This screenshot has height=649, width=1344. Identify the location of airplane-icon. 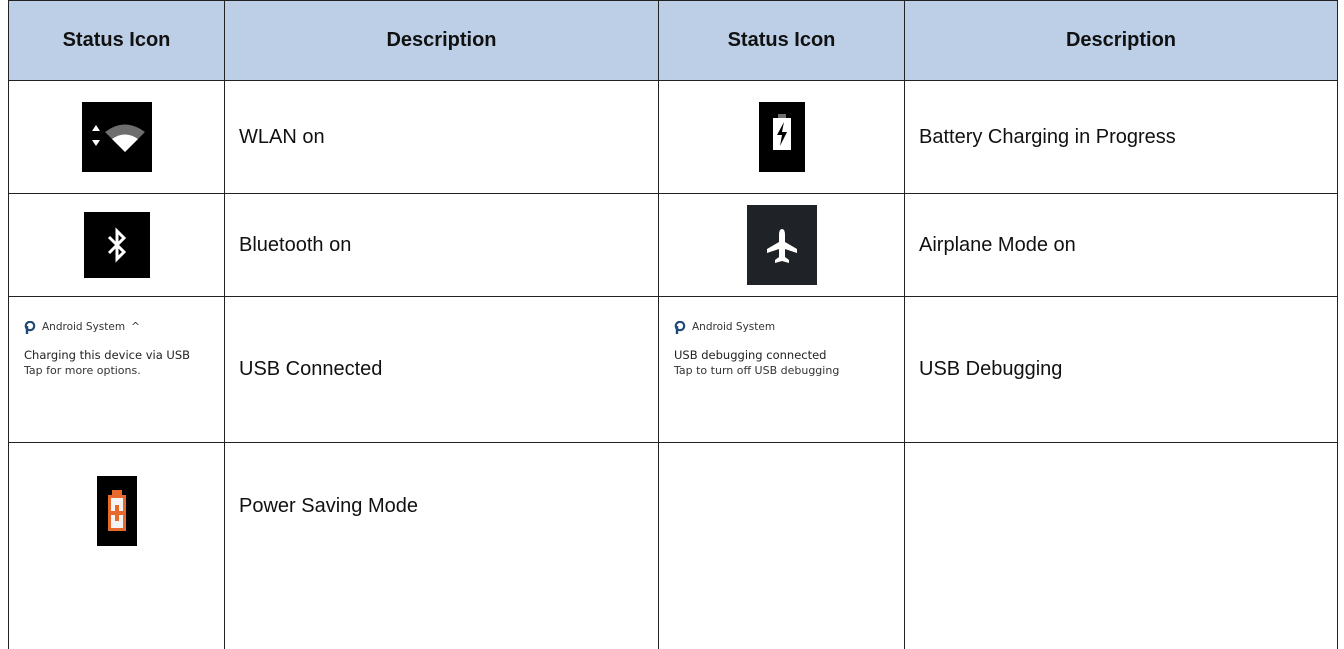
(782, 245).